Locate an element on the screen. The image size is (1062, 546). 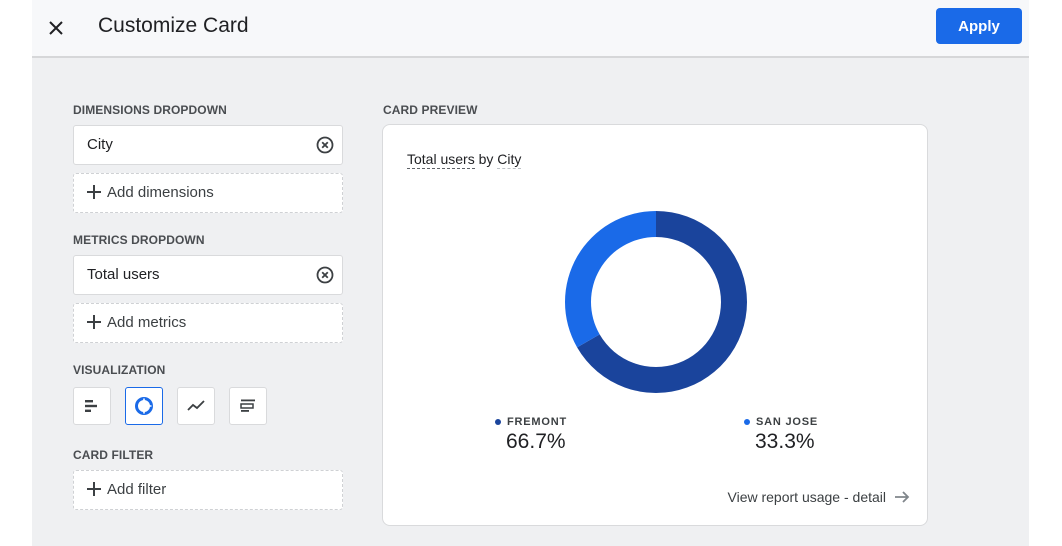
close-button is located at coordinates (56, 28).